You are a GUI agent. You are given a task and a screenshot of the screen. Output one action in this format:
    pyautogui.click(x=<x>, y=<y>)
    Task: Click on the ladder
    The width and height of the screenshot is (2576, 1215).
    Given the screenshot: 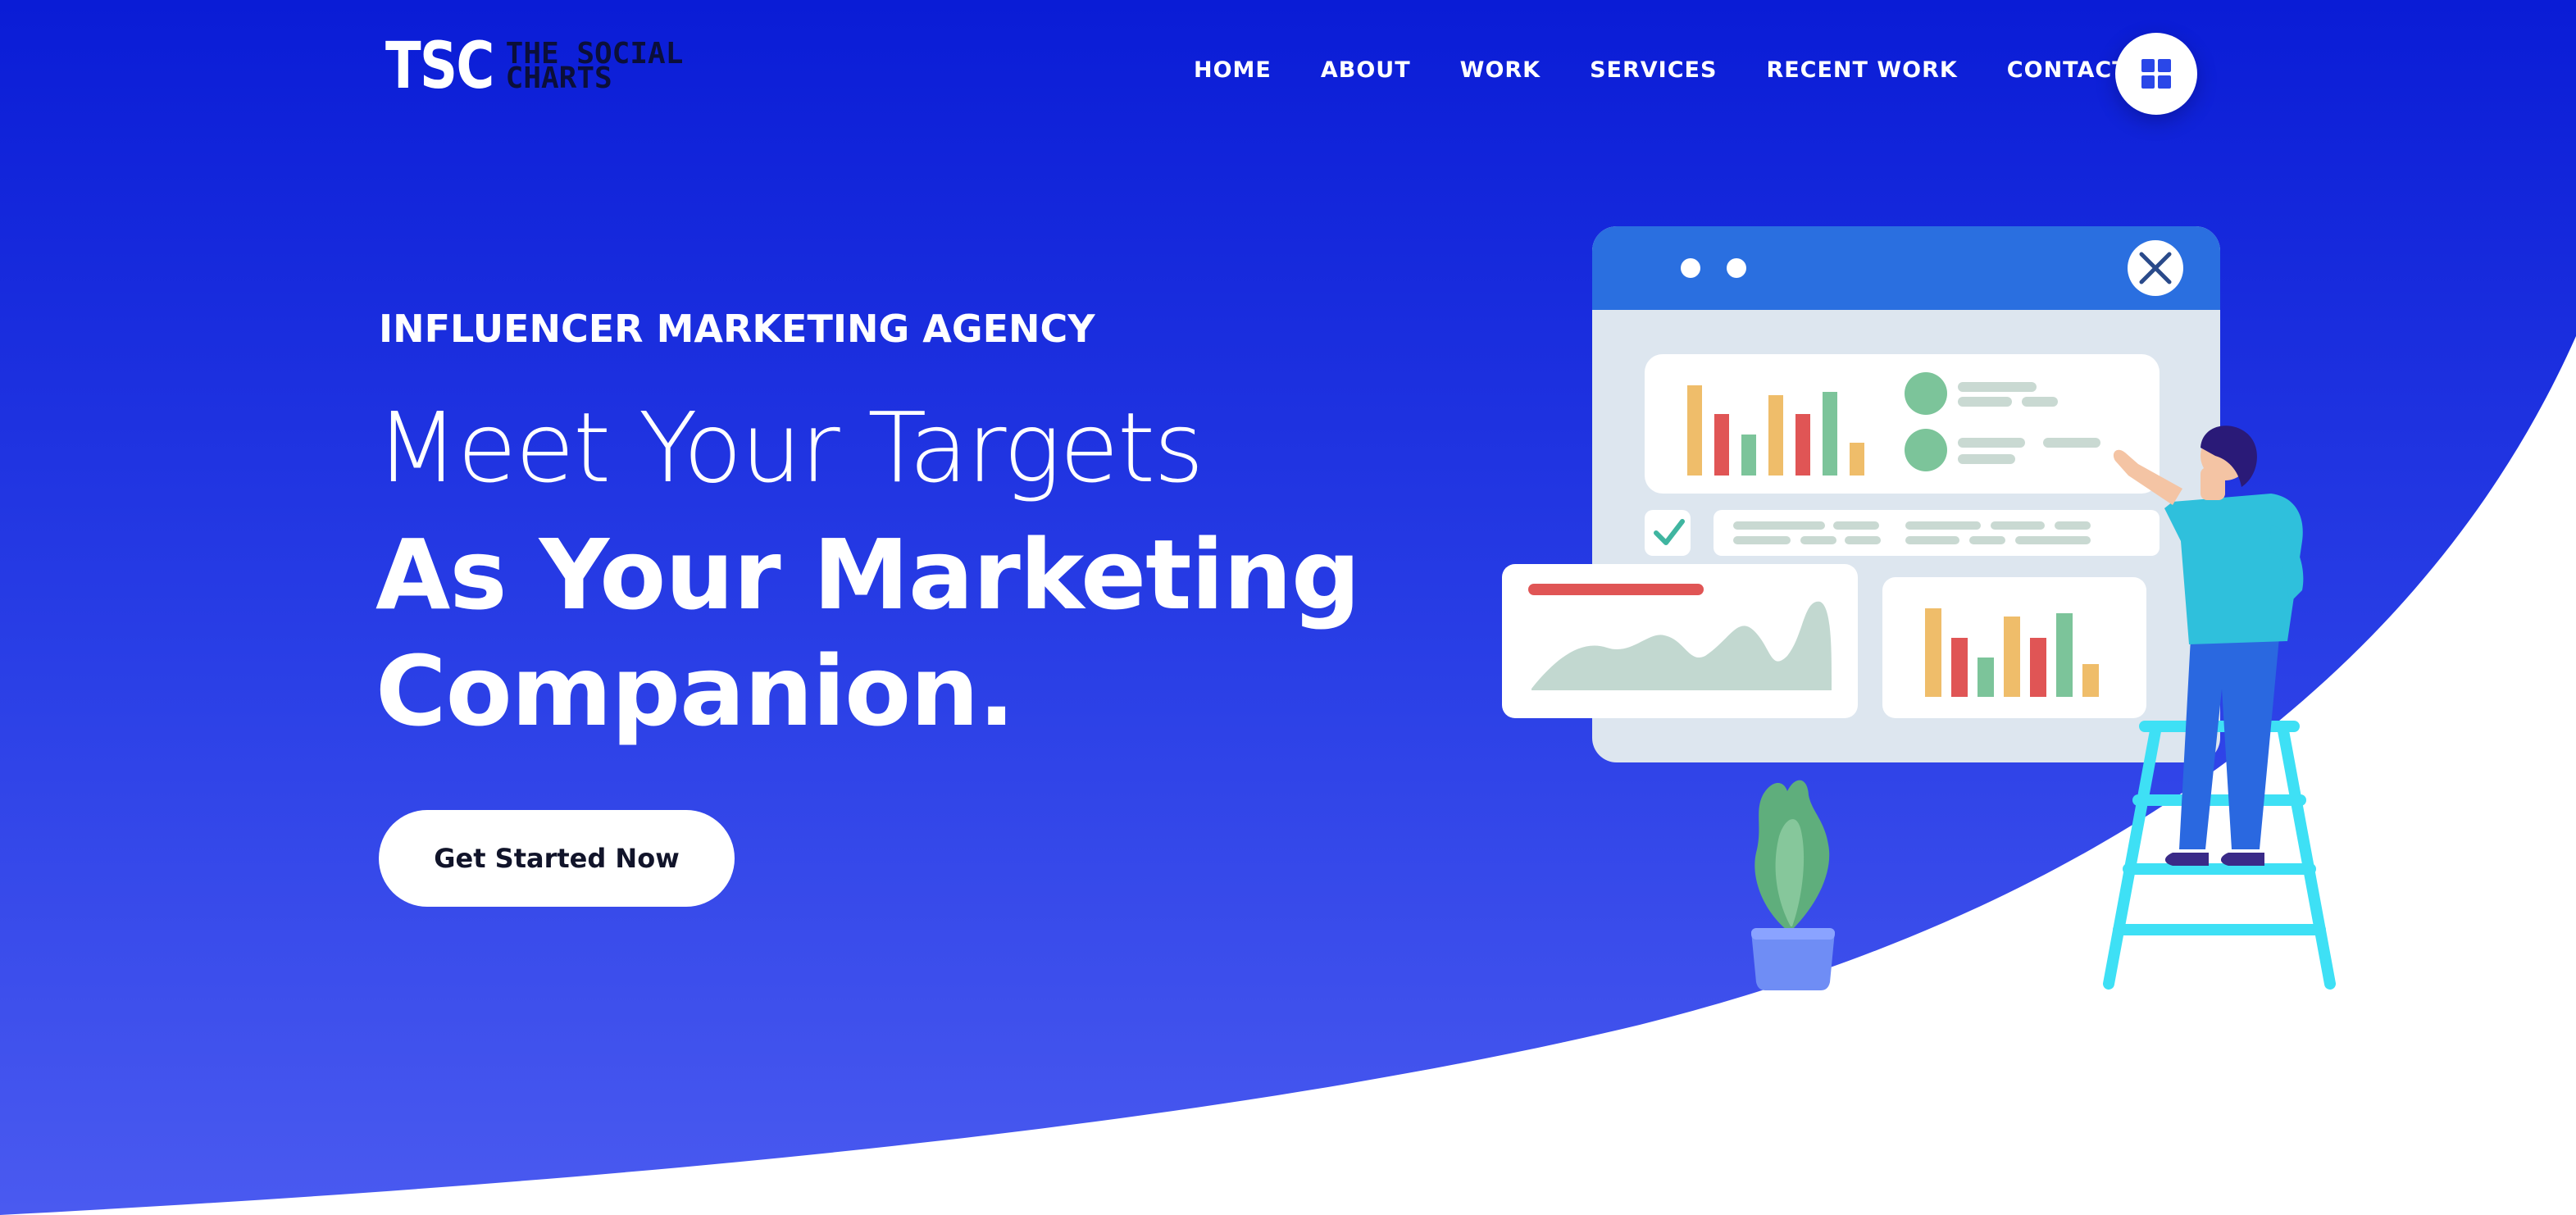 What is the action you would take?
    pyautogui.click(x=2220, y=855)
    